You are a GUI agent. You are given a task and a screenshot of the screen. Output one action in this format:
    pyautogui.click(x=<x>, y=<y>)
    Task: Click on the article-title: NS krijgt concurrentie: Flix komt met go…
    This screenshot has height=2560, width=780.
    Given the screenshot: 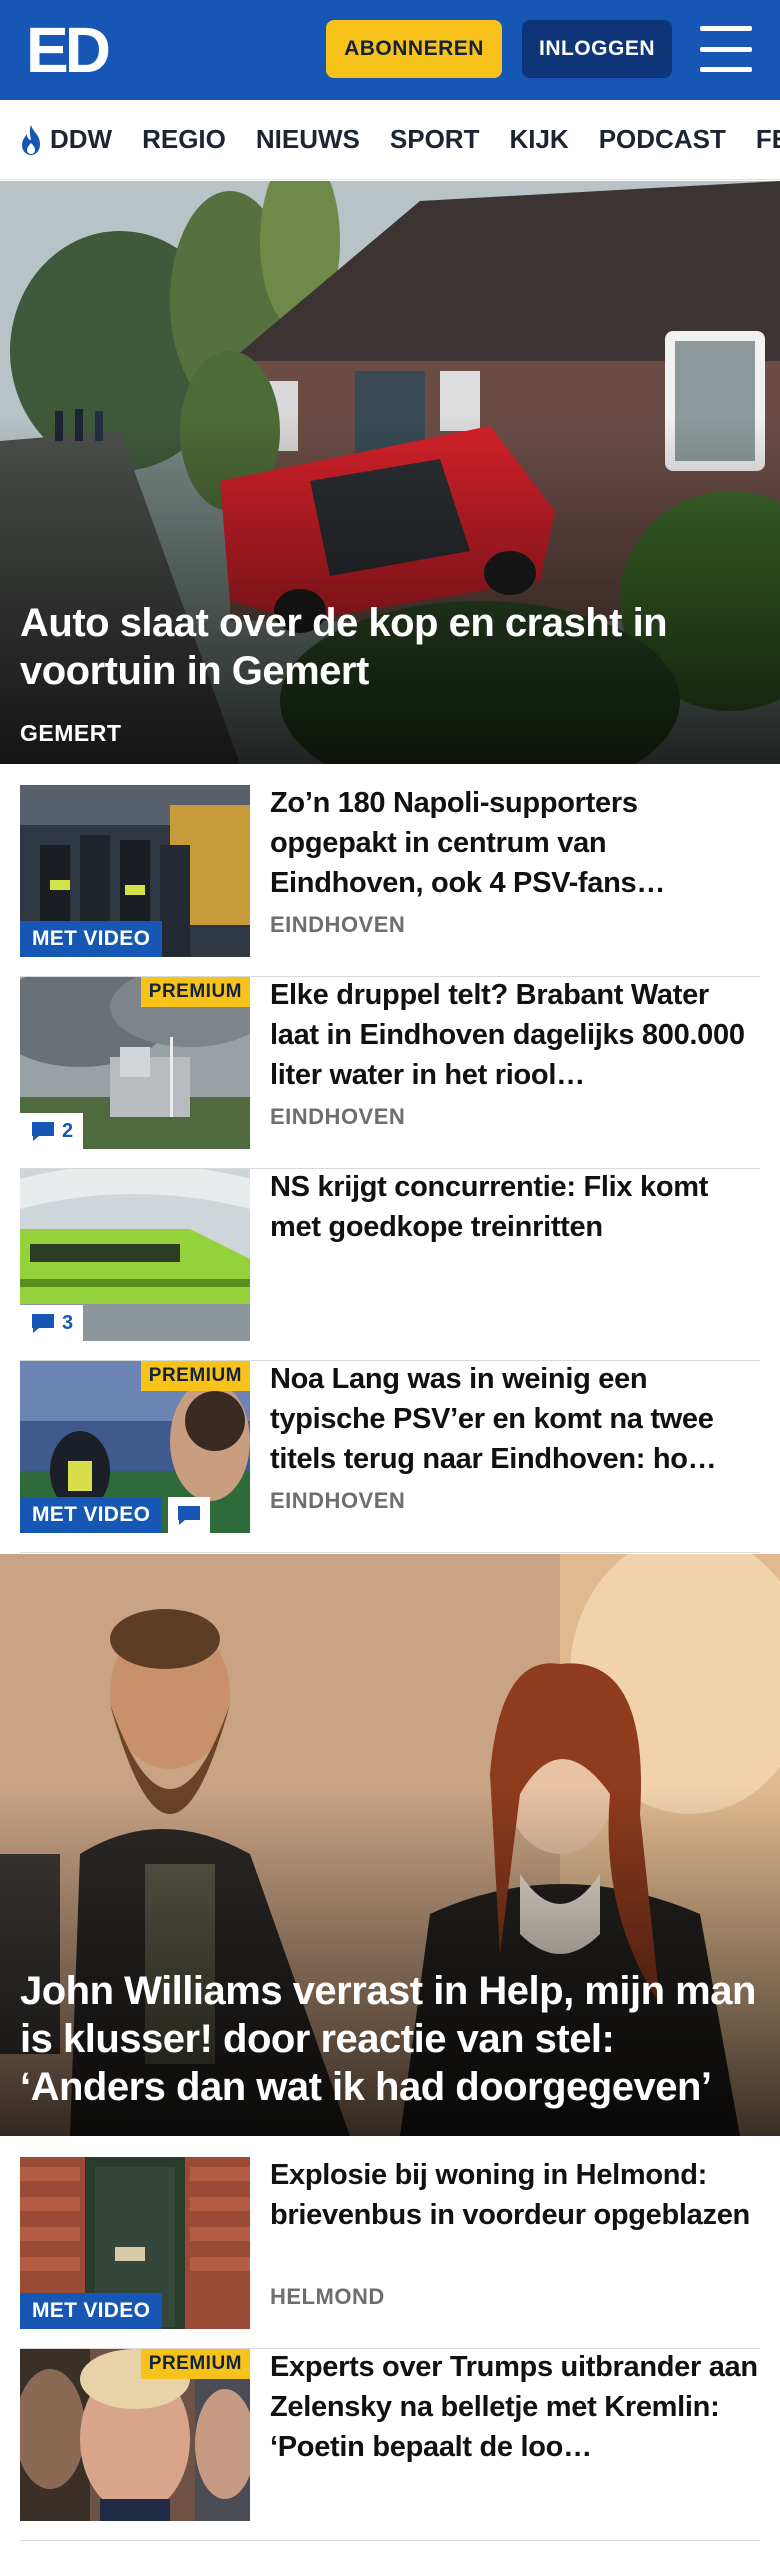 What is the action you would take?
    pyautogui.click(x=515, y=1207)
    